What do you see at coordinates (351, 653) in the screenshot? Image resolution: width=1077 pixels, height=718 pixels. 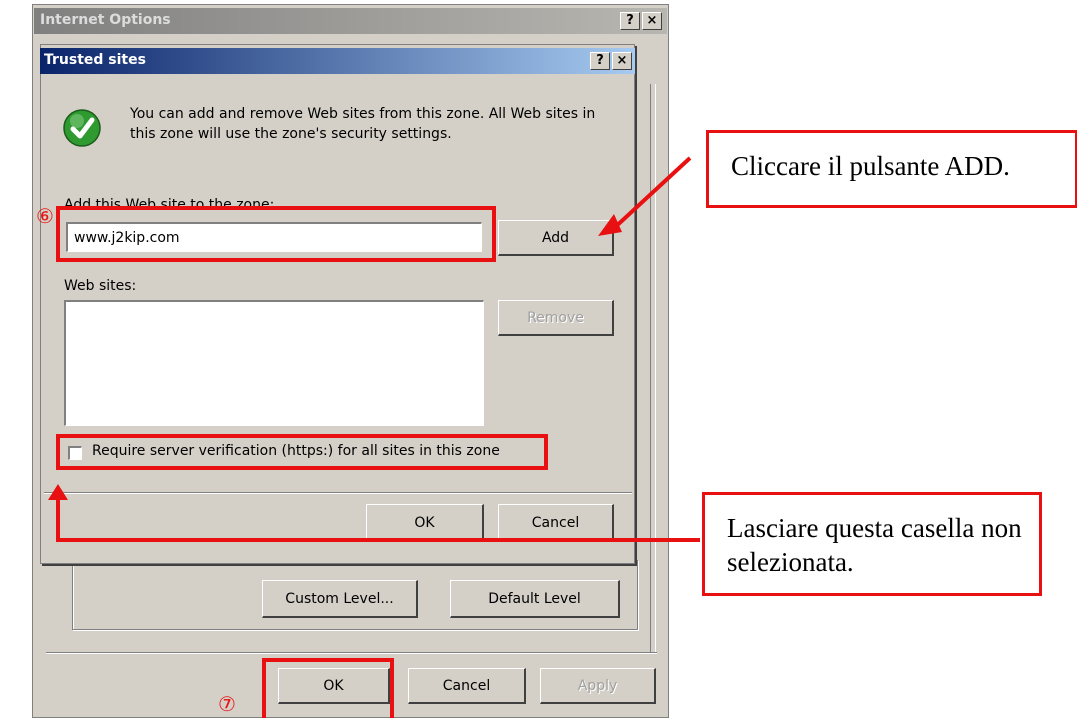 I see `tab-page-bottom` at bounding box center [351, 653].